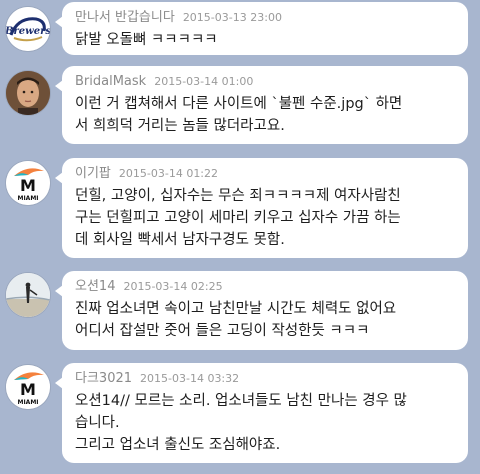  What do you see at coordinates (97, 423) in the screenshot?
I see `comment-line: 습니다.` at bounding box center [97, 423].